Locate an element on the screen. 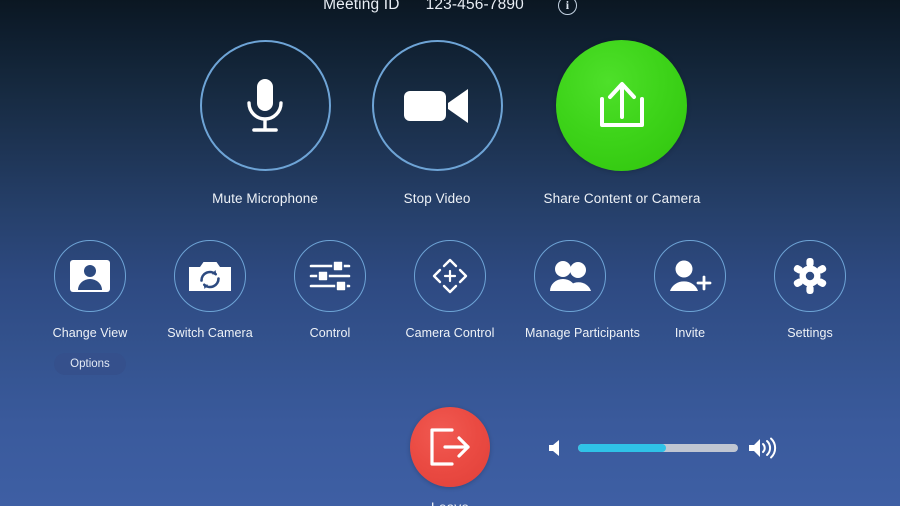 The image size is (900, 506). change-view-circle is located at coordinates (90, 276).